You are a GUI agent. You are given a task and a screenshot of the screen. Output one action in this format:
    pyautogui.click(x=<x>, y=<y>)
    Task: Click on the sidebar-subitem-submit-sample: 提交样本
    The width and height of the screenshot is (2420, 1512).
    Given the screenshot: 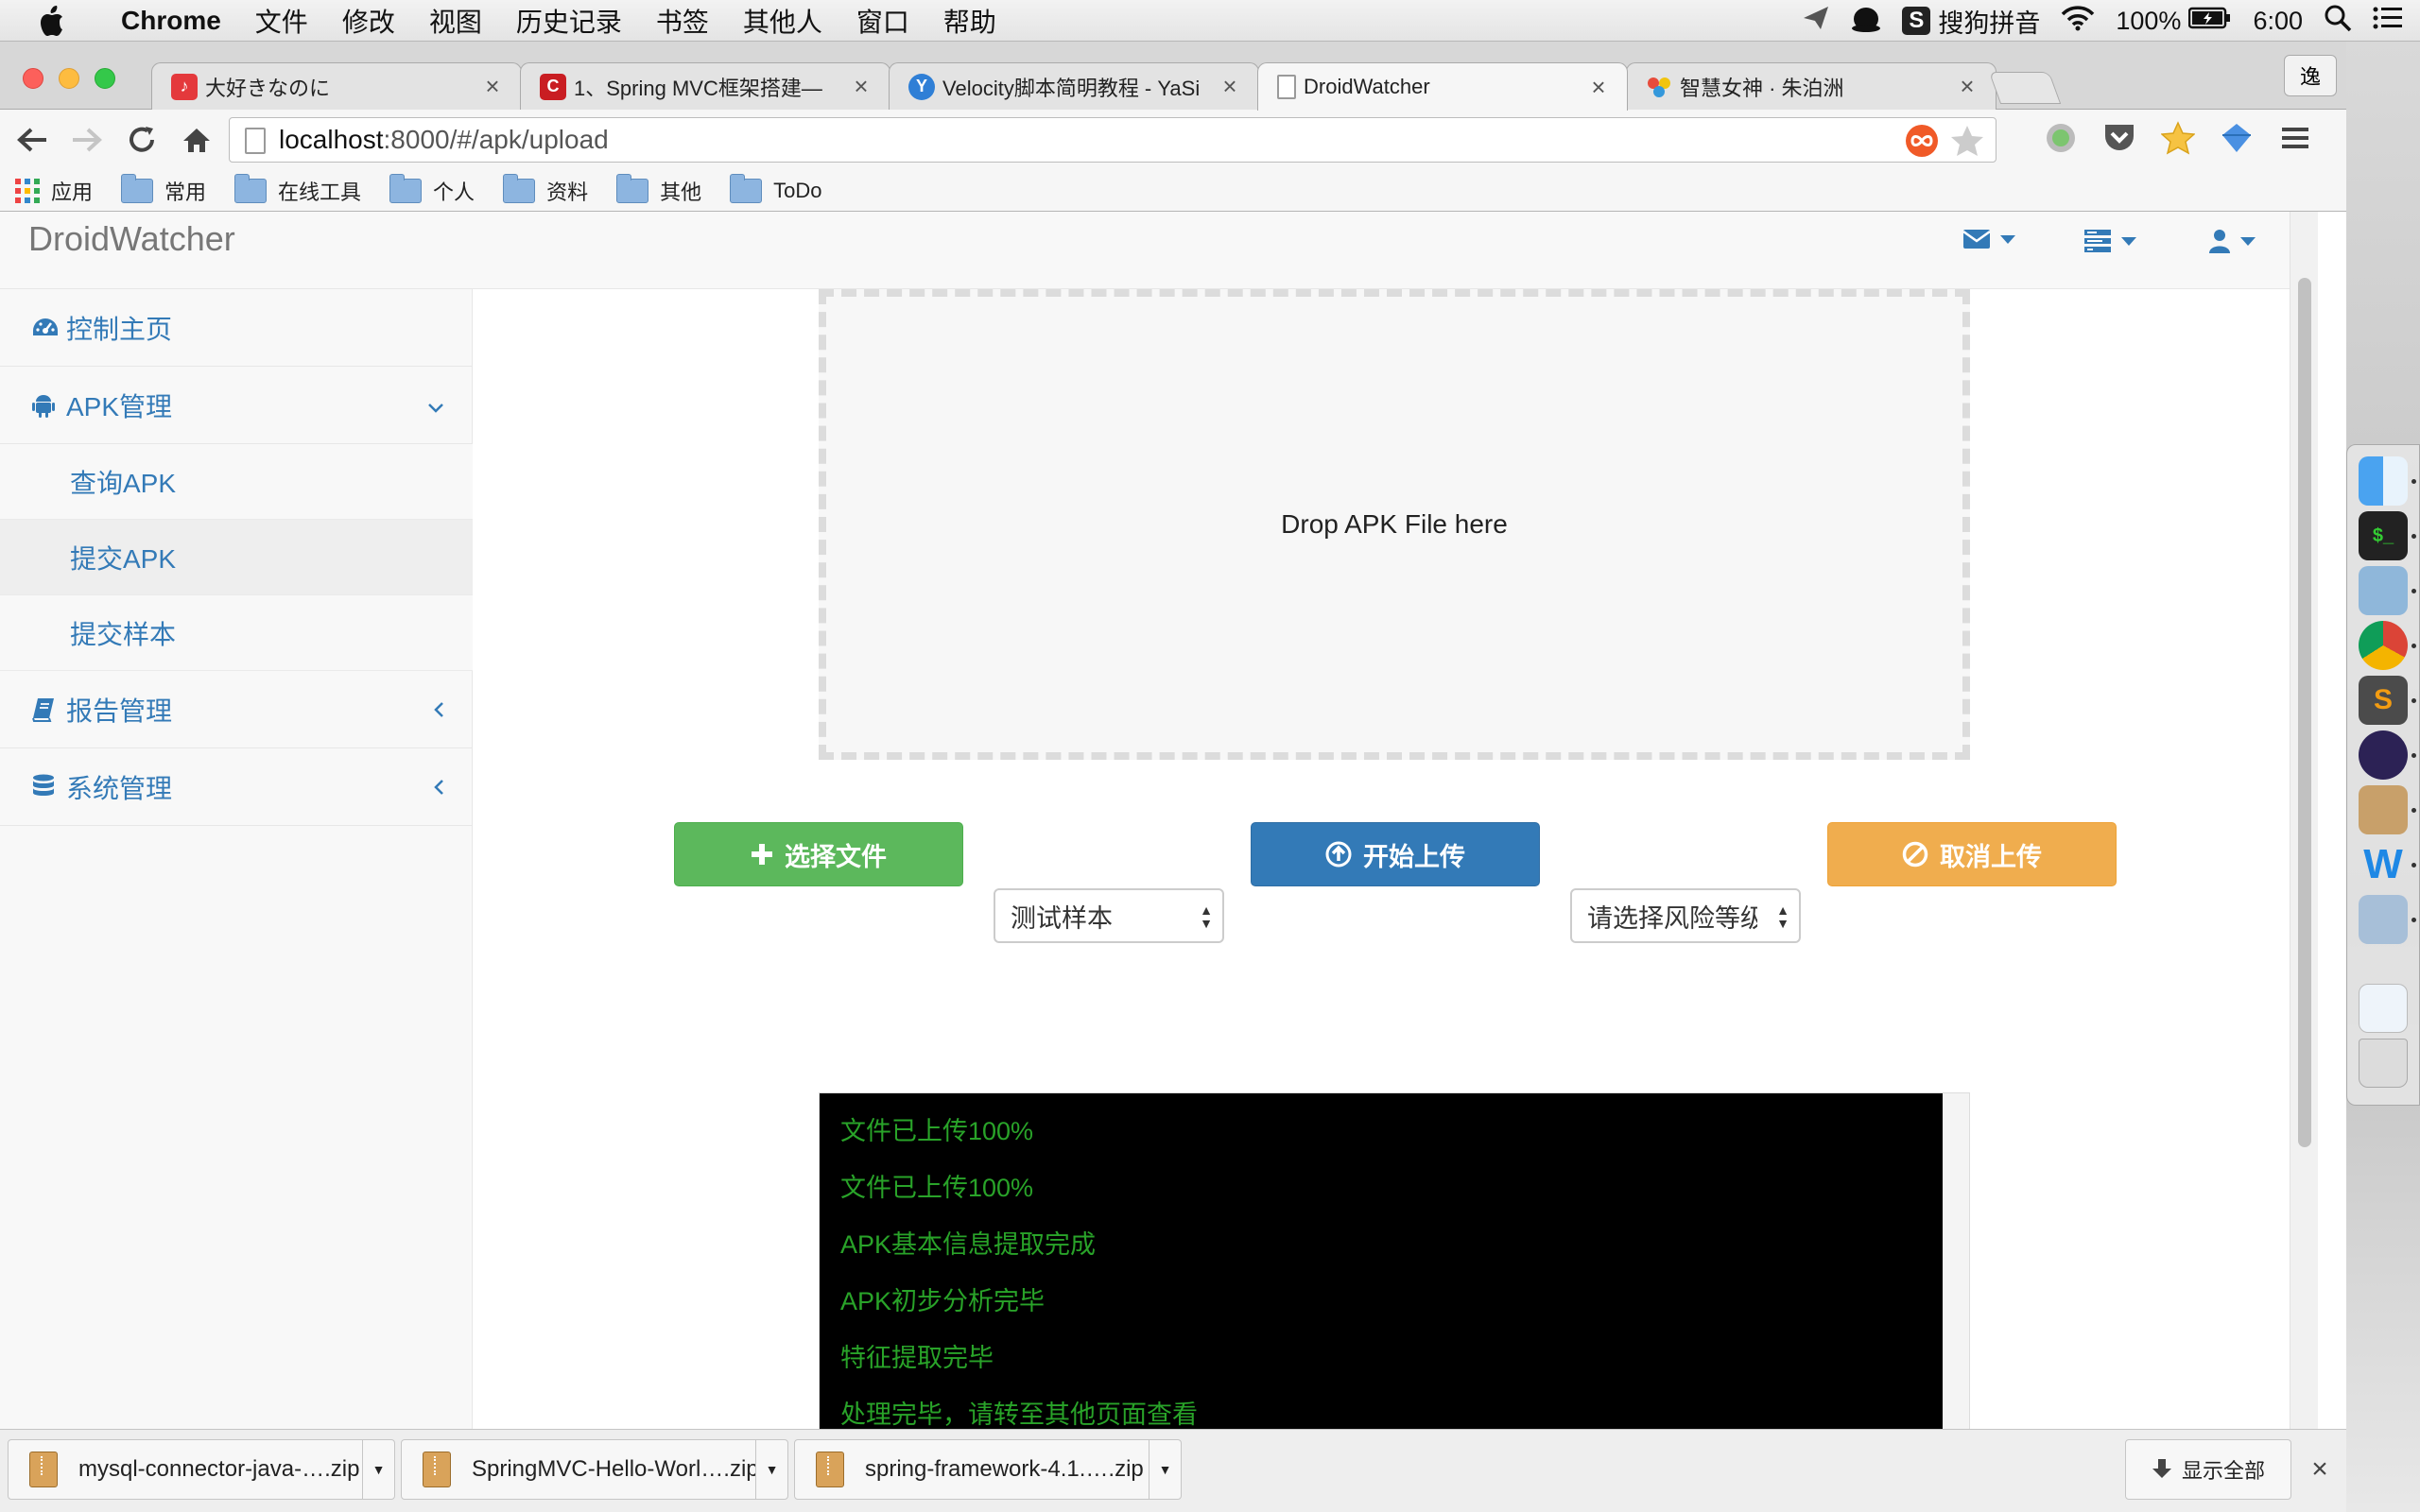 What is the action you would take?
    pyautogui.click(x=236, y=633)
    